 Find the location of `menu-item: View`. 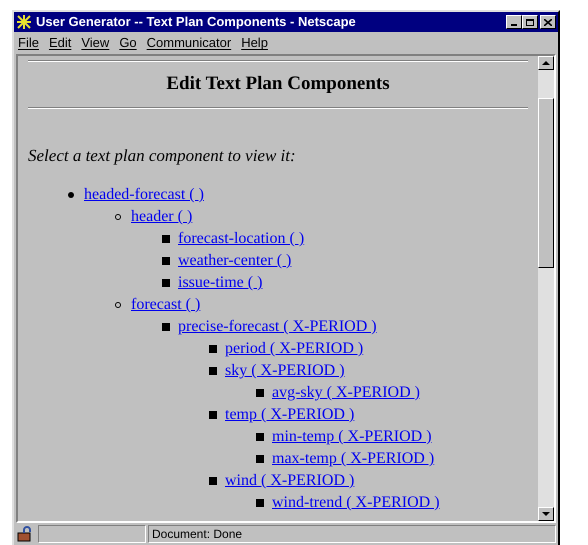

menu-item: View is located at coordinates (95, 43).